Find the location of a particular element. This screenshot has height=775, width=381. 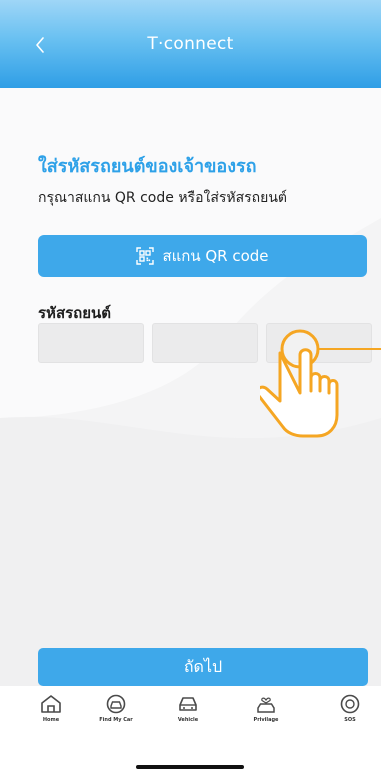

vehicle-code-label: รหัสรถยนต์ is located at coordinates (75, 313).